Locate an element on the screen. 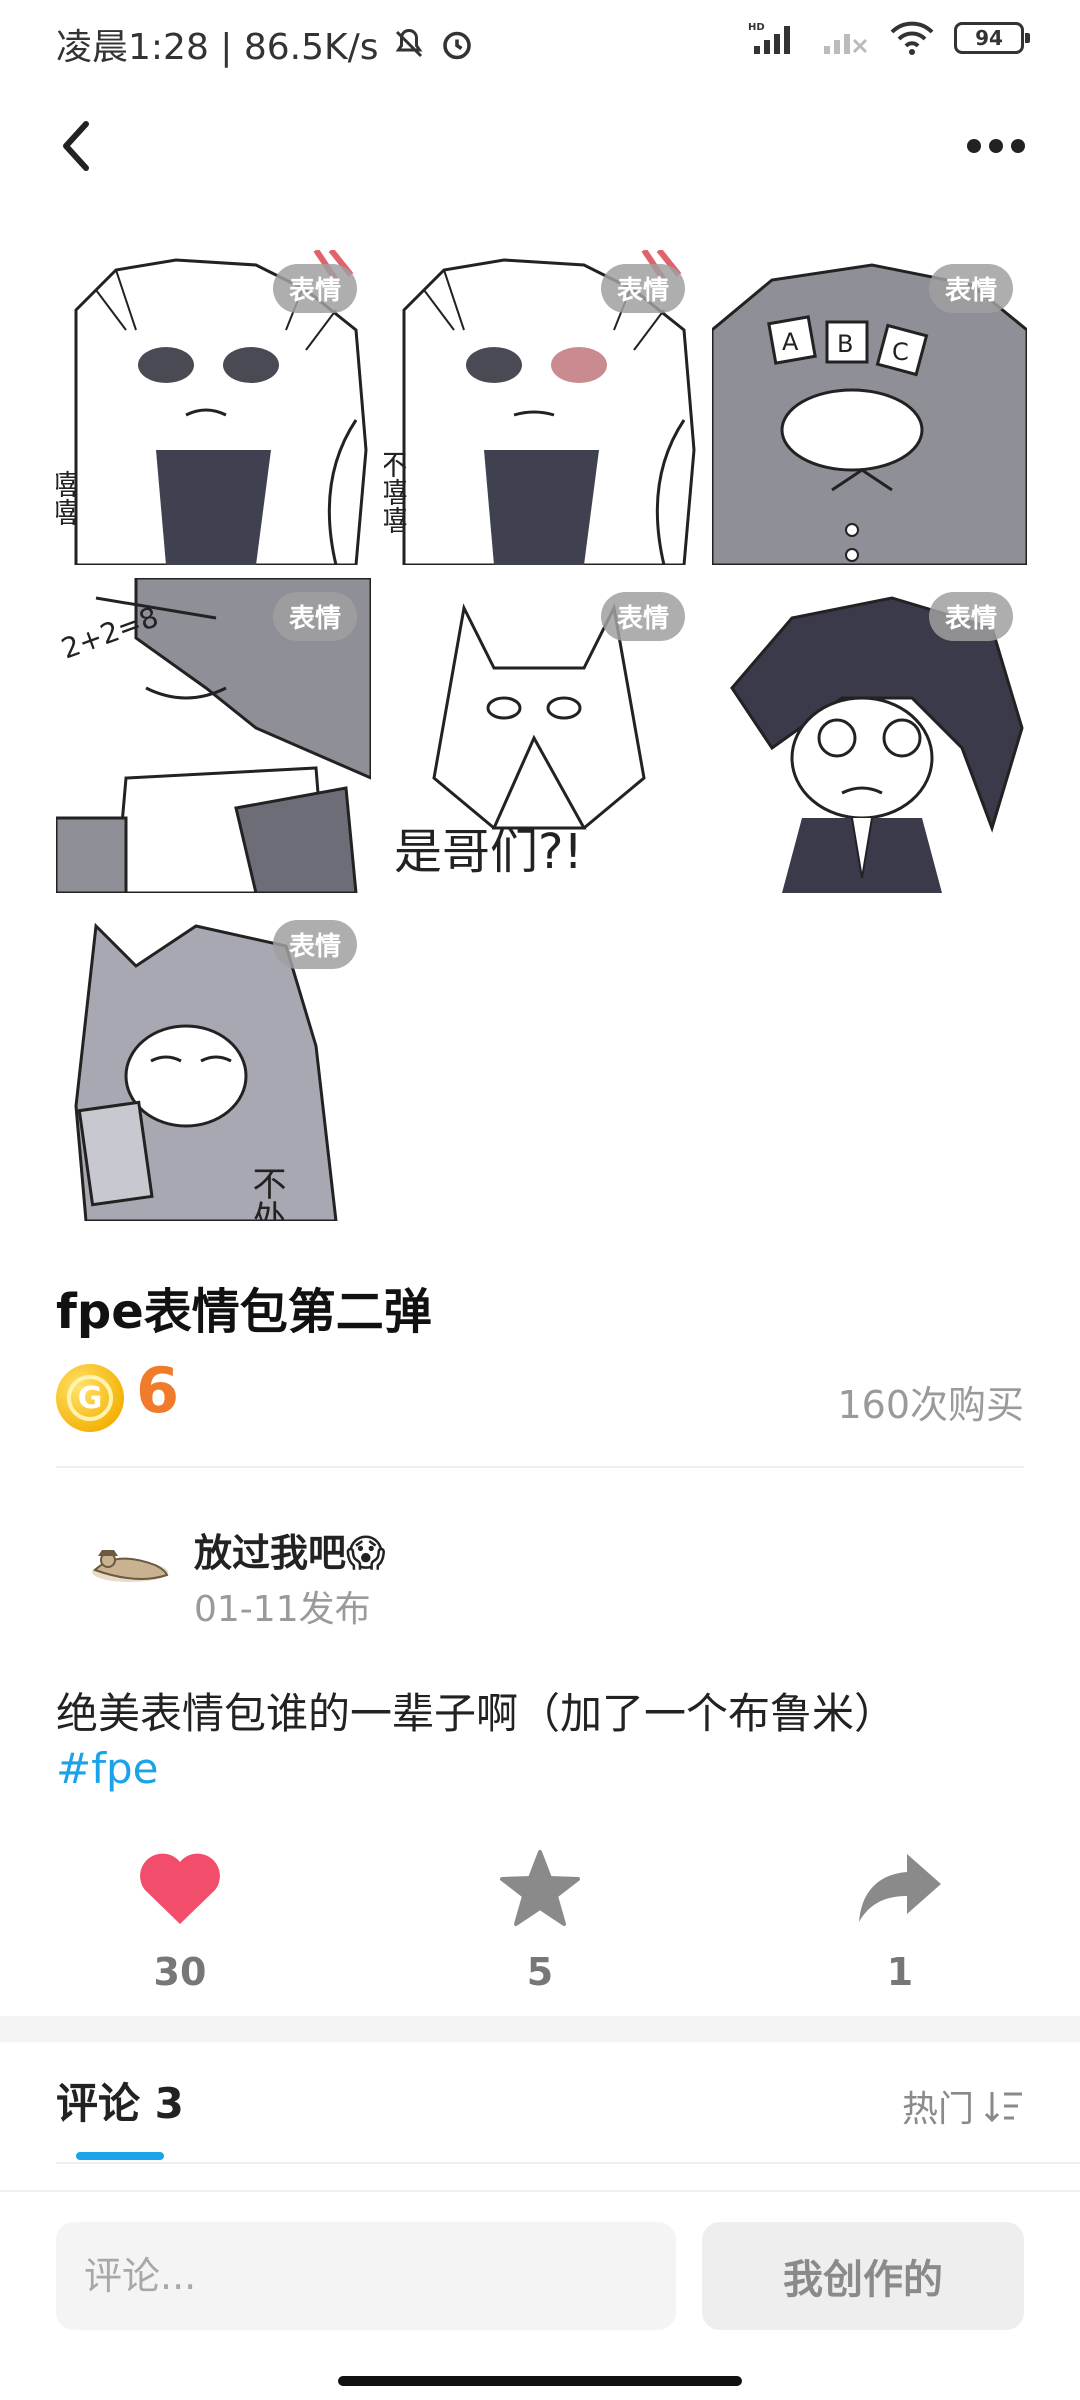 The image size is (1080, 2400). sticker-tile: 不处 表情 is located at coordinates (213, 1063).